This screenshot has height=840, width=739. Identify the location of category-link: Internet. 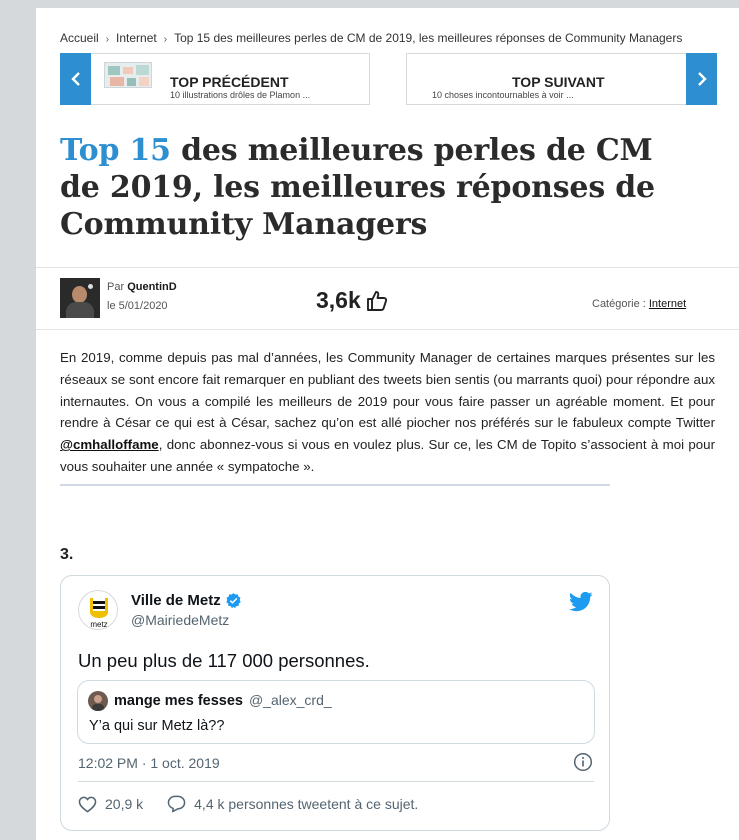
(667, 304).